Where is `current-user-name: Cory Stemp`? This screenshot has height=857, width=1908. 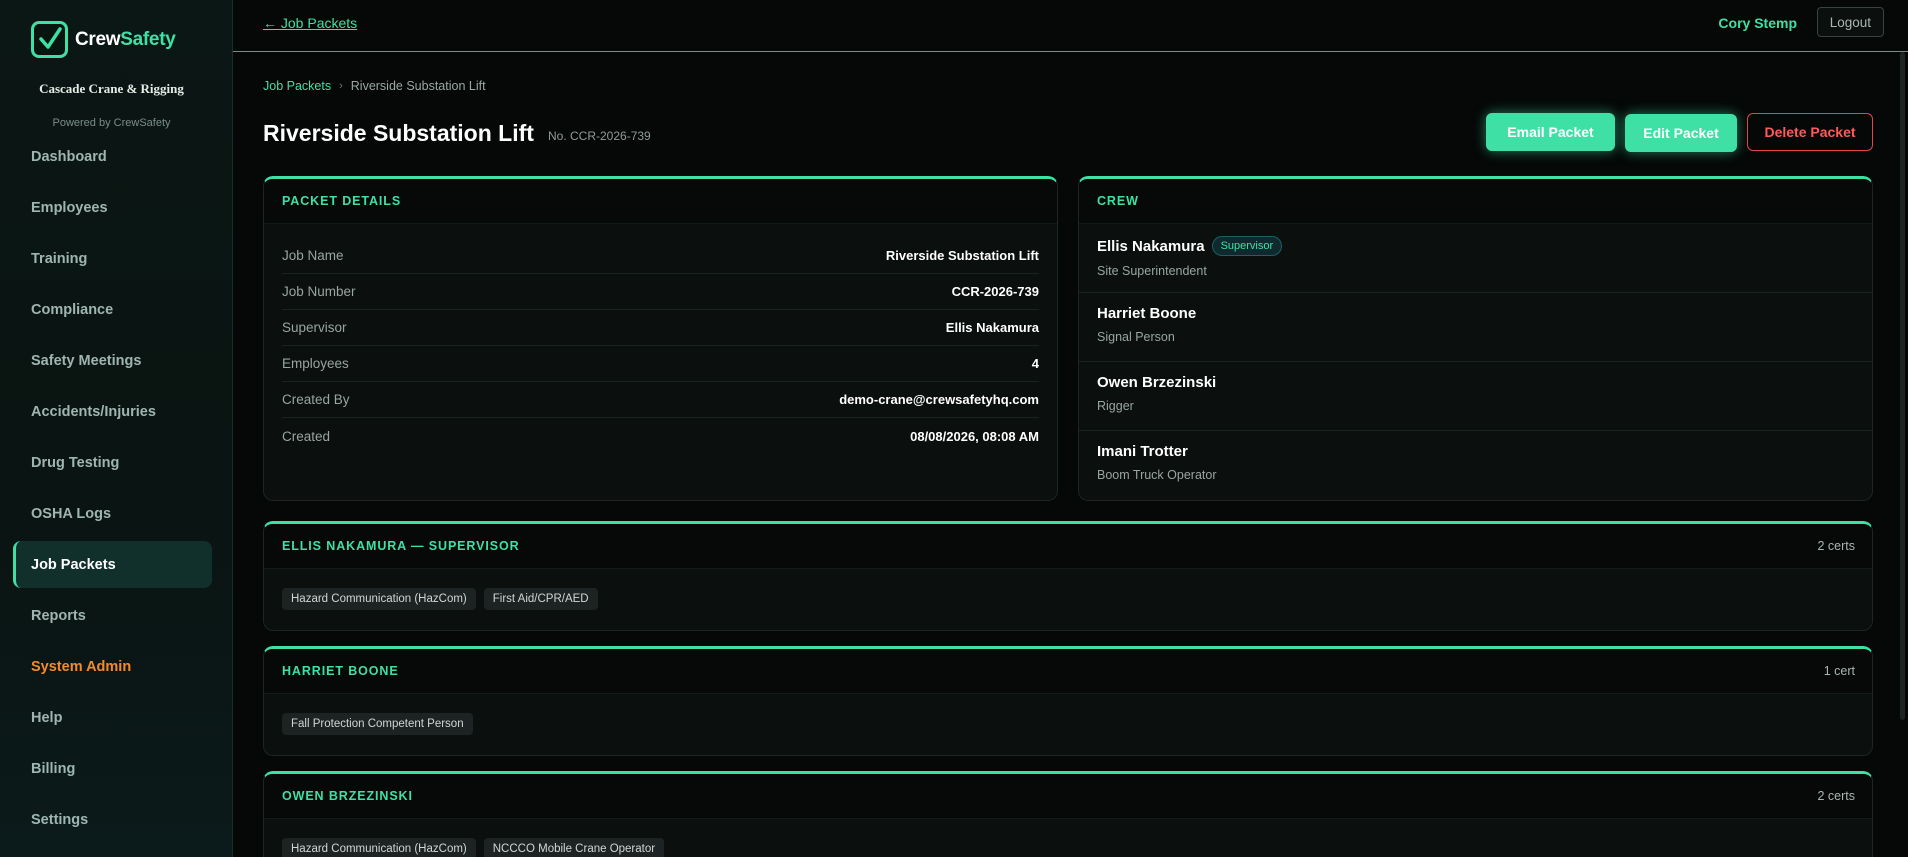
current-user-name: Cory Stemp is located at coordinates (1757, 23).